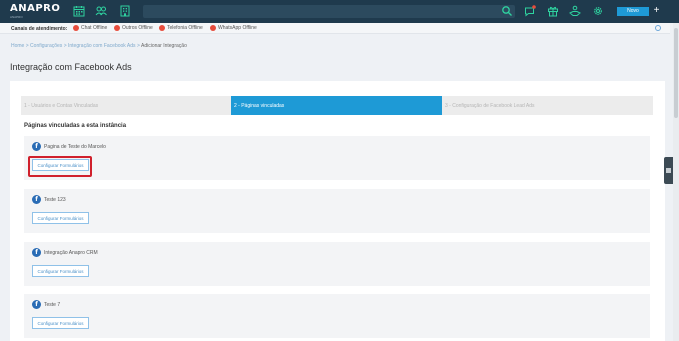 The width and height of the screenshot is (679, 341). What do you see at coordinates (75, 126) in the screenshot?
I see `section-title: Páginas vinculadas a esta instância` at bounding box center [75, 126].